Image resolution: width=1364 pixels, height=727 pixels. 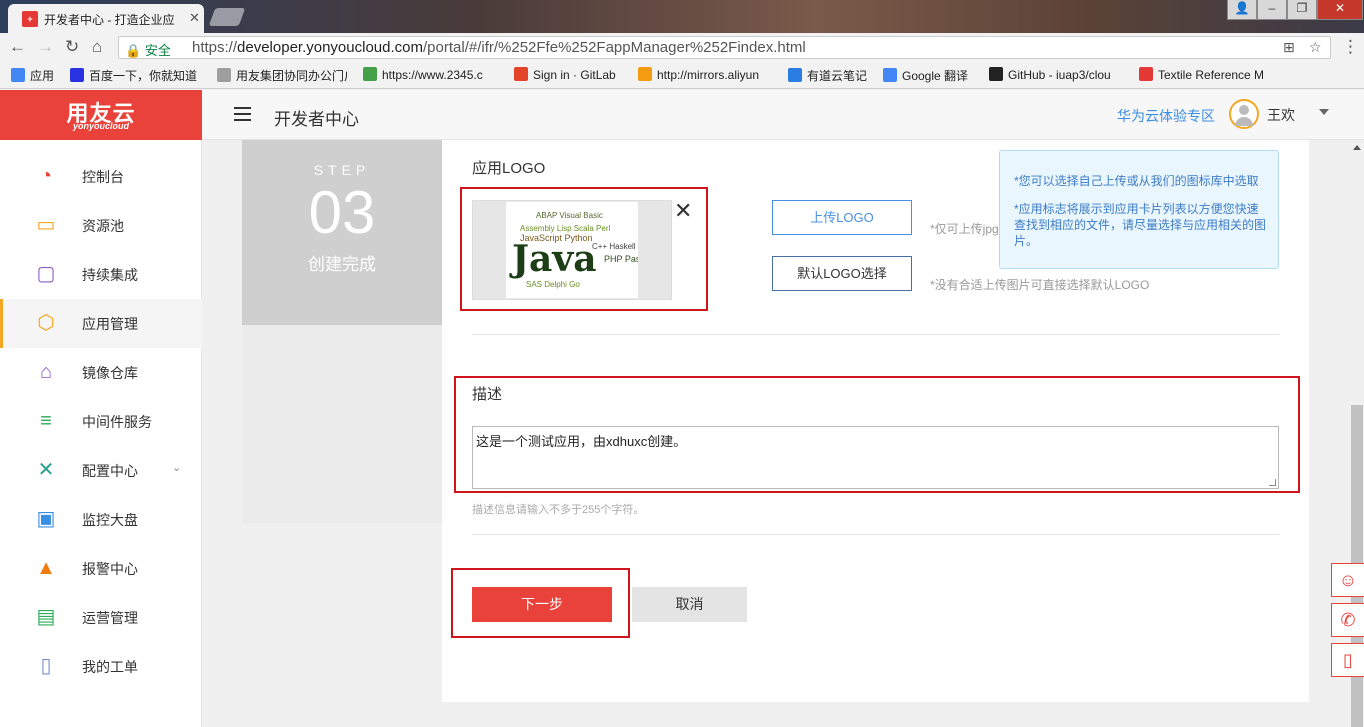 I want to click on browser-tab: + 开发者中心 - 打造企业应 ✕, so click(x=106, y=18).